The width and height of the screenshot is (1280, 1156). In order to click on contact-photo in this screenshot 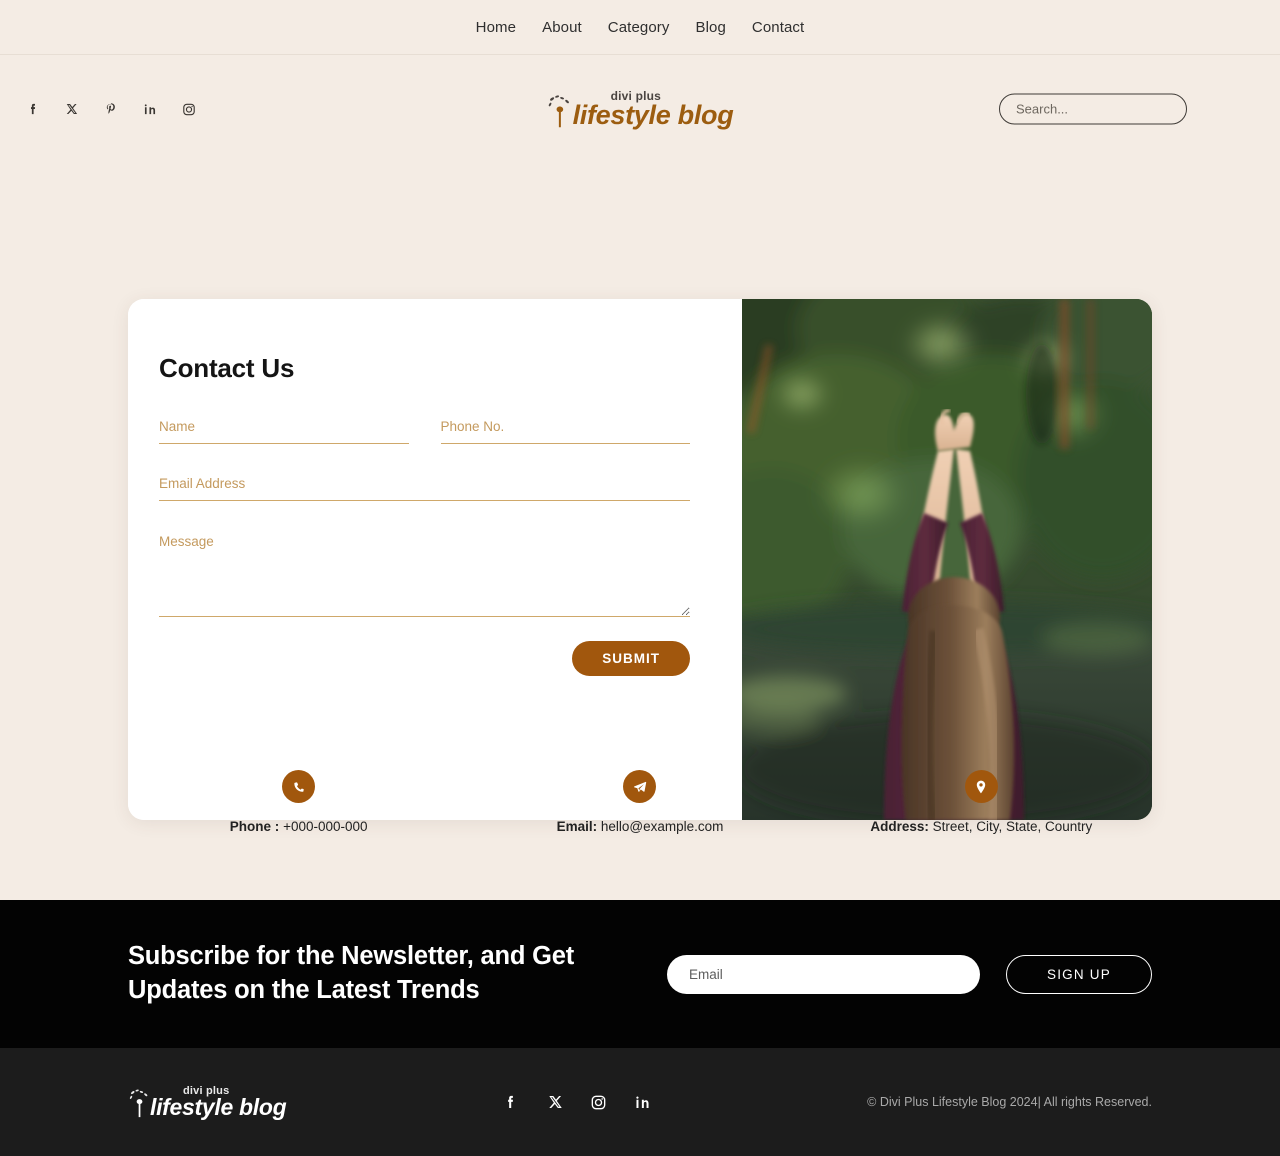, I will do `click(947, 559)`.